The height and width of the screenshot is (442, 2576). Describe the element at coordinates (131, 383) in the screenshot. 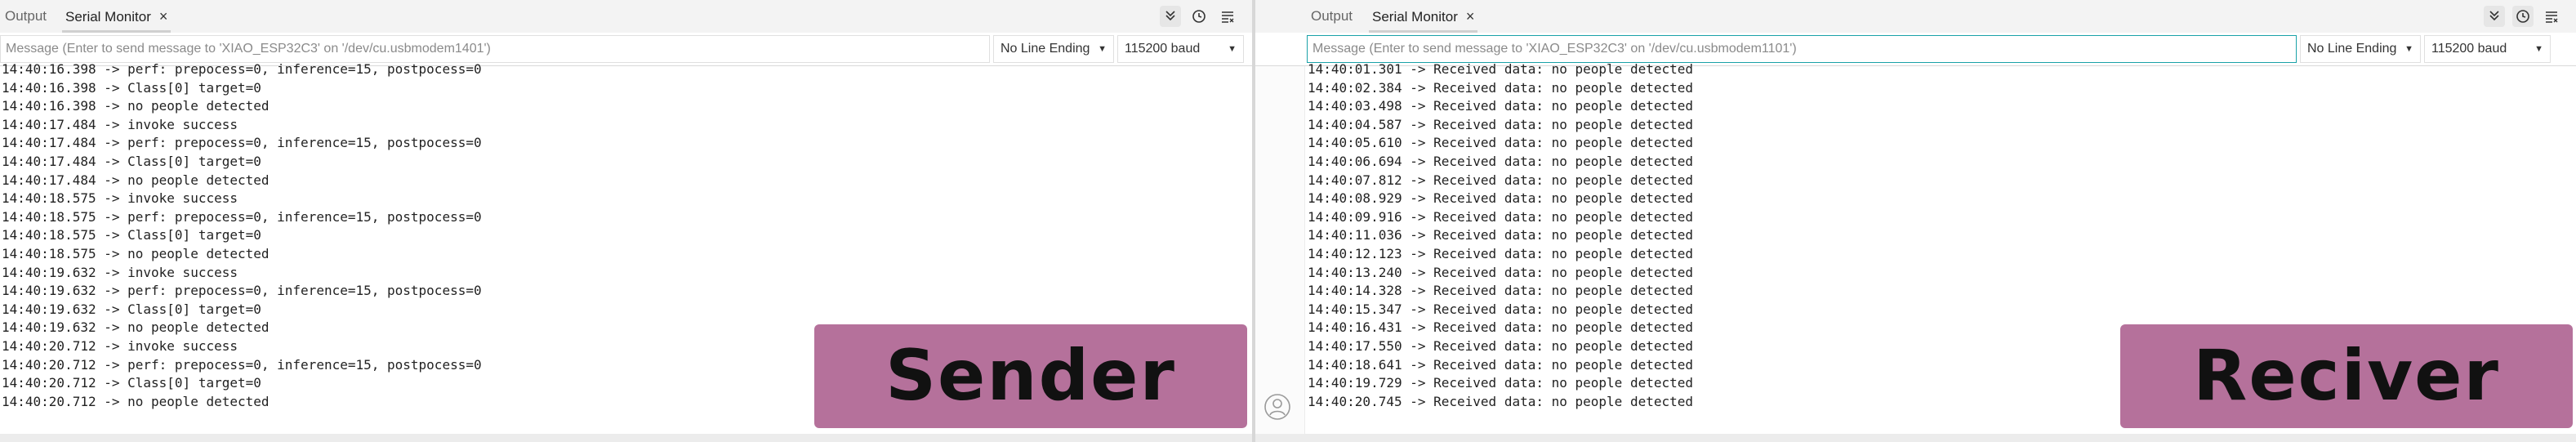

I see `log-line: 14:40:20.712 -> Class[0] target=0` at that location.